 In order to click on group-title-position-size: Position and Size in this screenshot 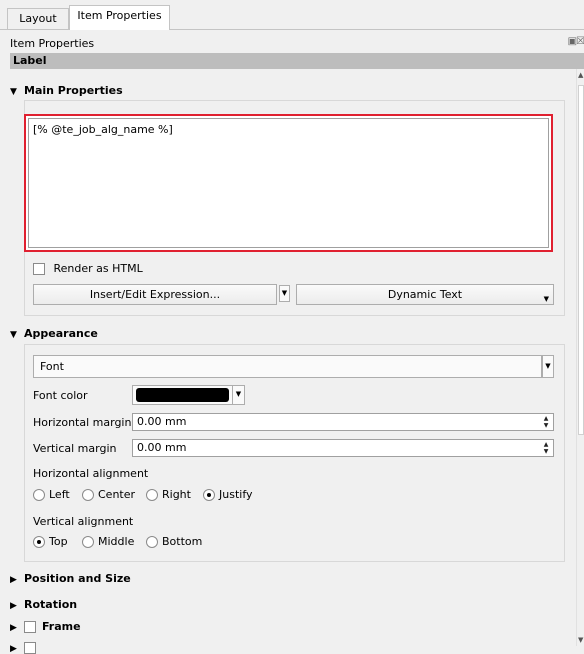, I will do `click(77, 578)`.